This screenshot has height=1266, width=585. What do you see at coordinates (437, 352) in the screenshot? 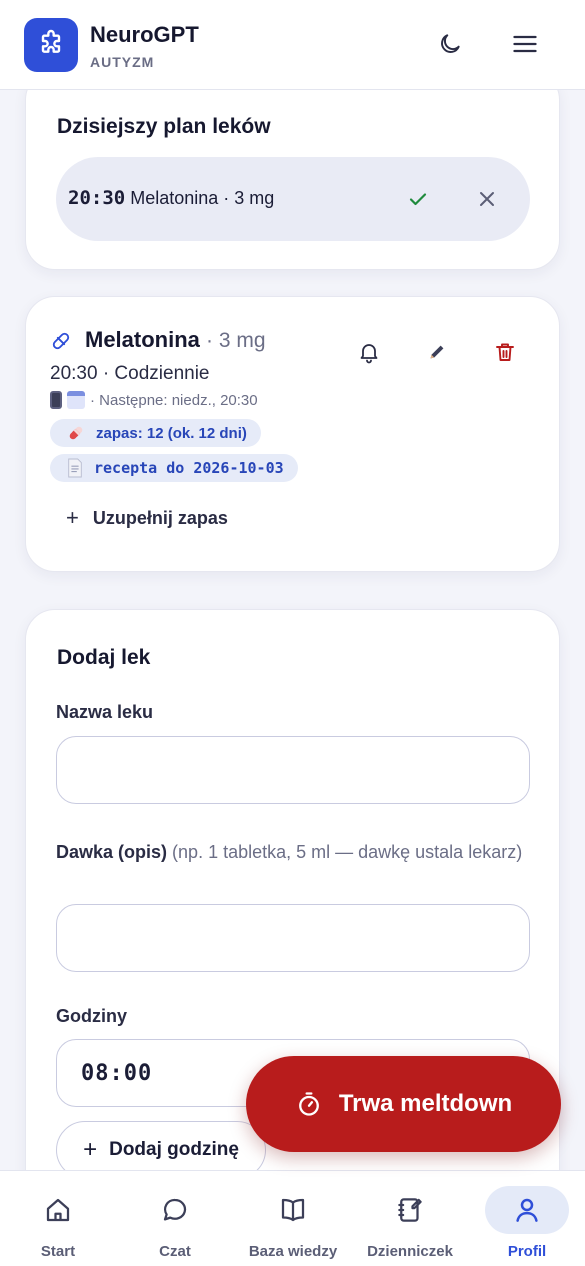
I see `pencil-icon` at bounding box center [437, 352].